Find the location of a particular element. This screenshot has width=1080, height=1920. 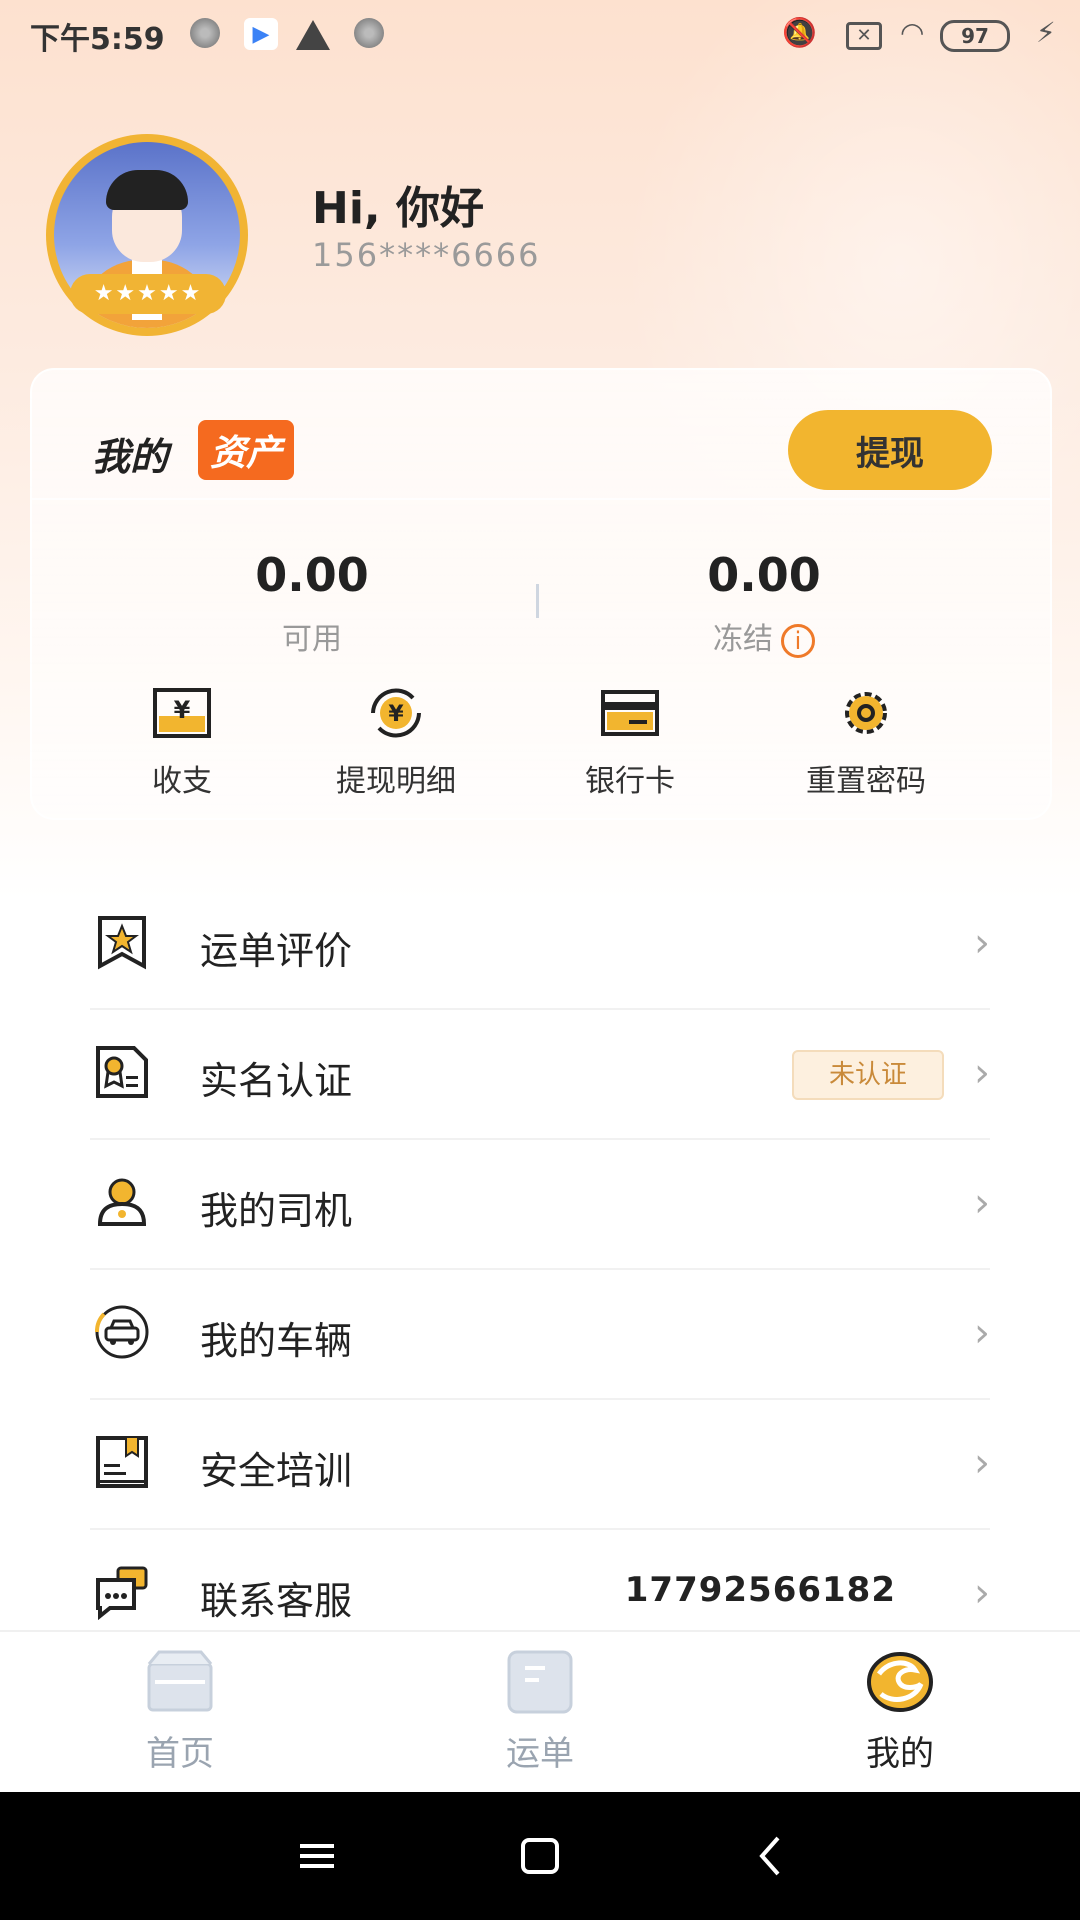

frozen-label: 冻结 is located at coordinates (743, 639).